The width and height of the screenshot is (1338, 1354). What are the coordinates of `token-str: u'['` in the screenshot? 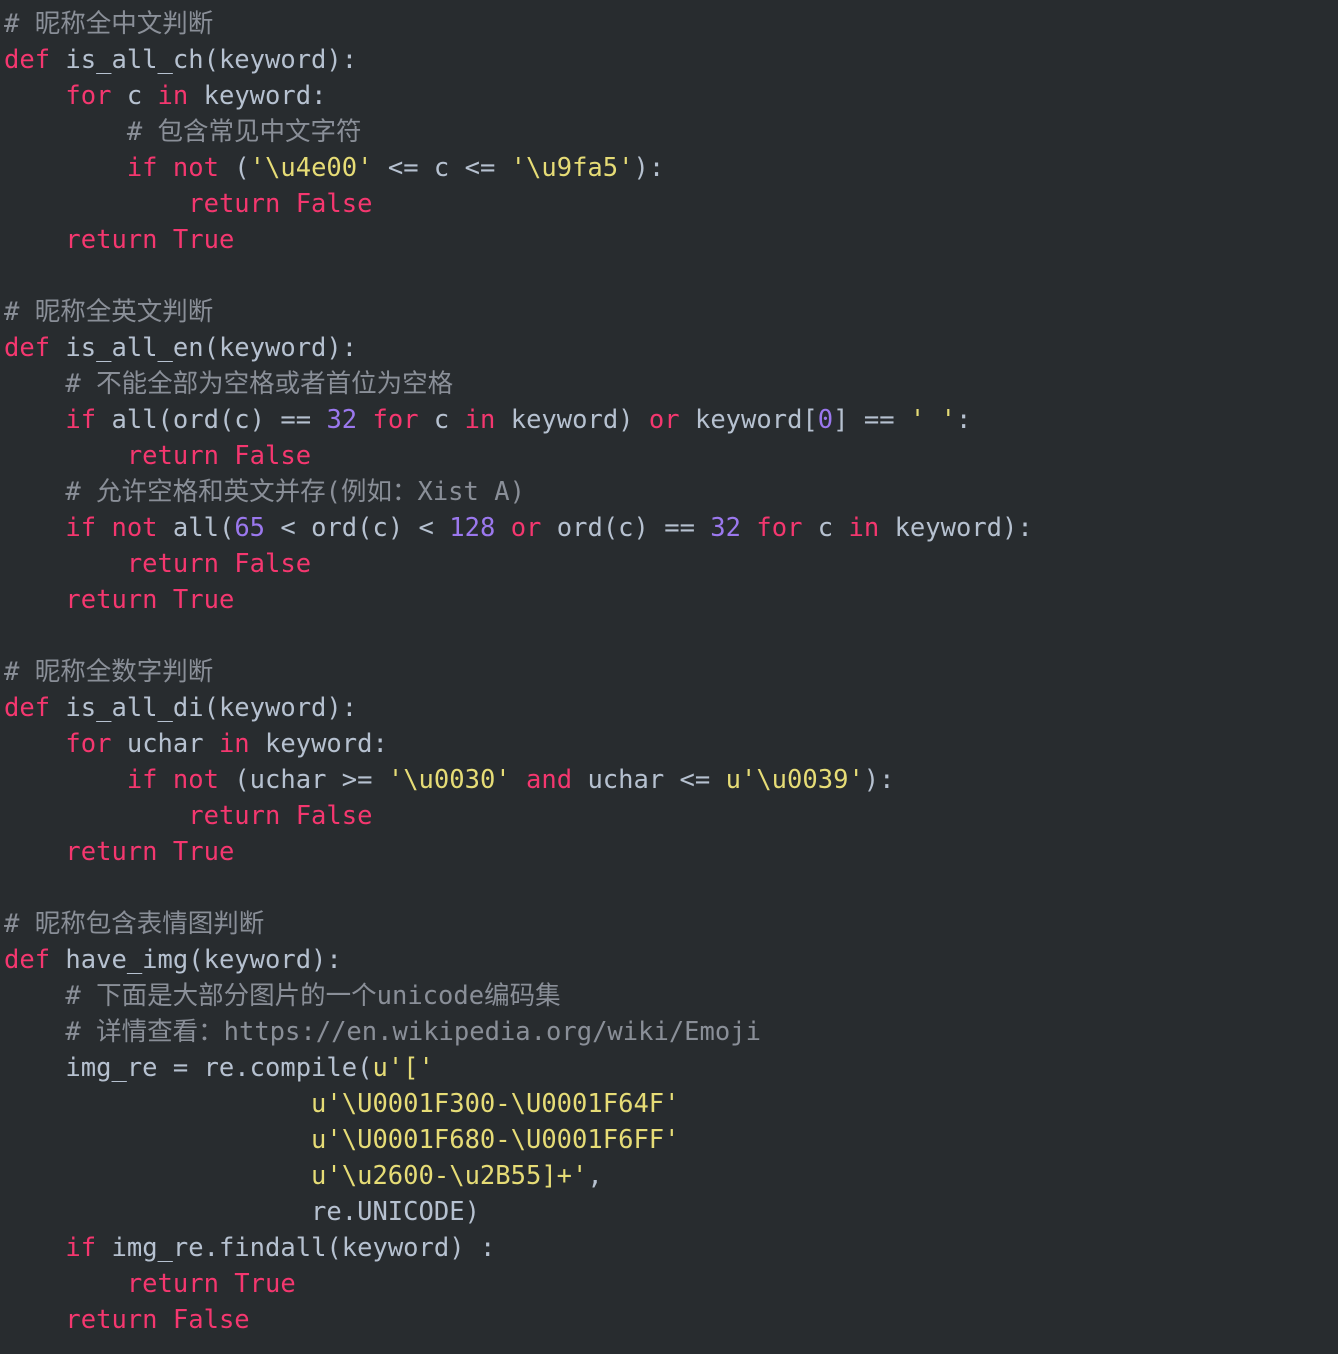 It's located at (403, 1068).